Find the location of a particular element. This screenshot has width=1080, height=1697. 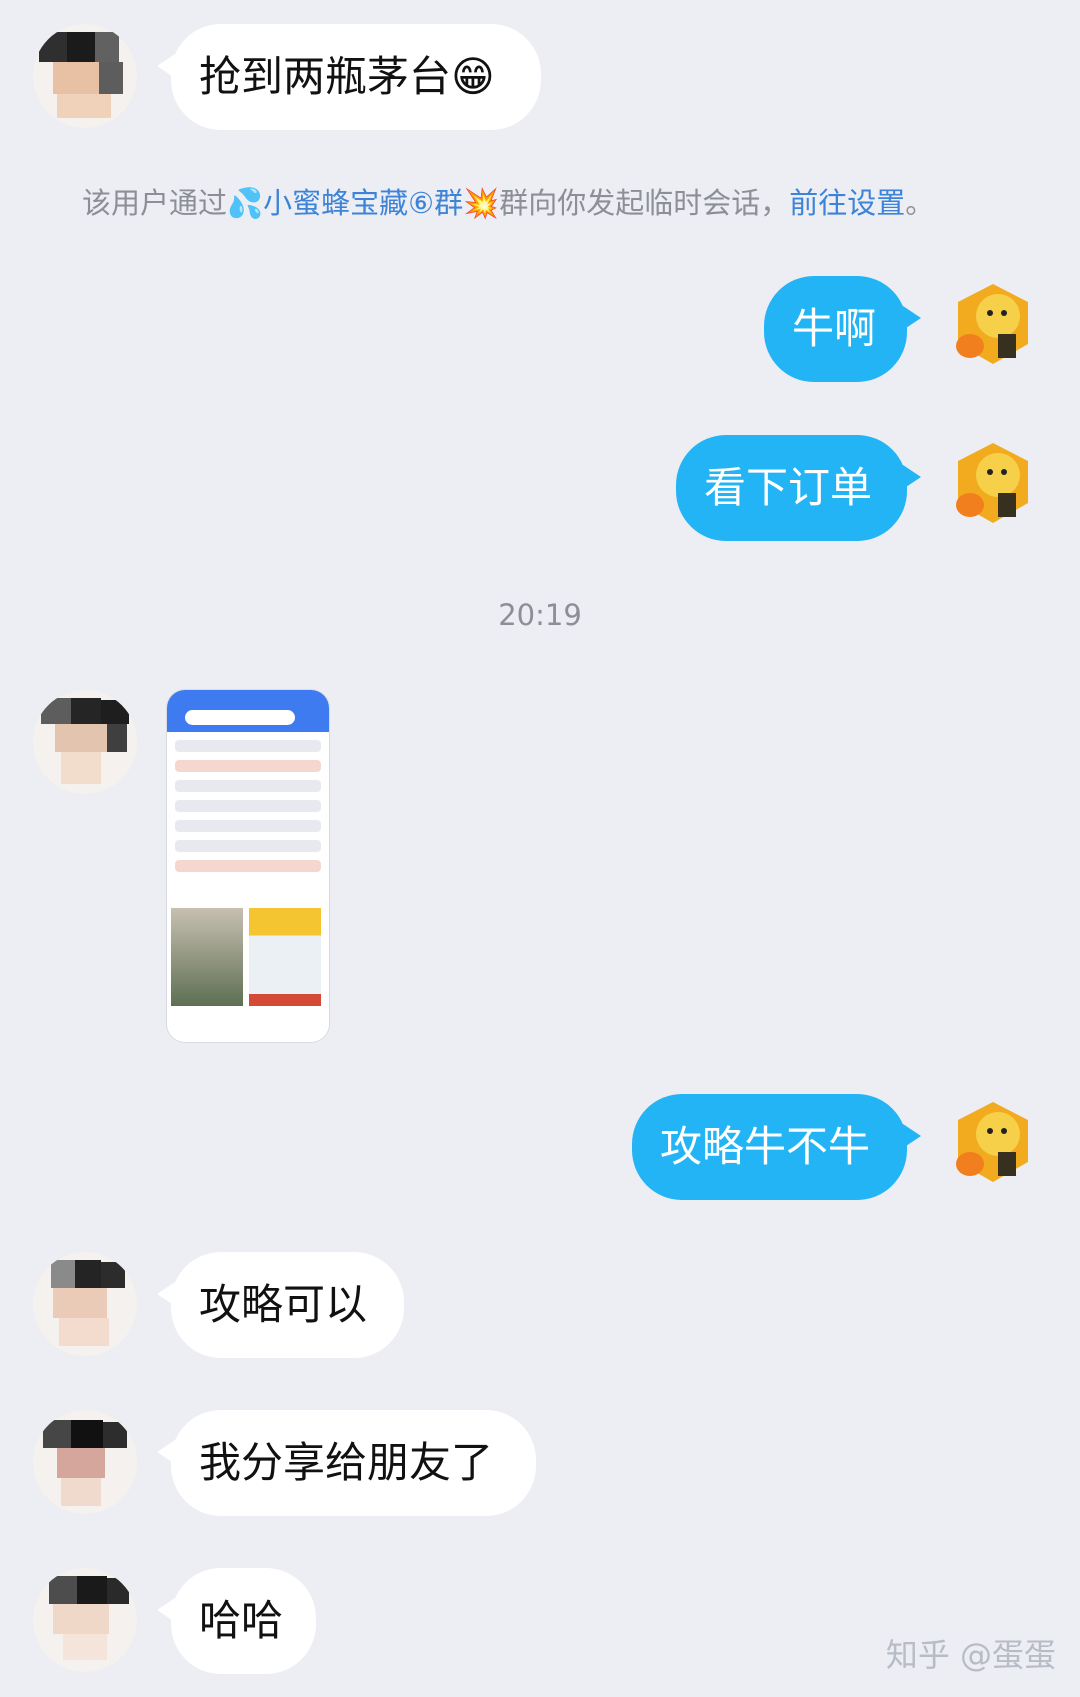

message-bubble-incoming: 我分享给朋友了 is located at coordinates (346, 1463).